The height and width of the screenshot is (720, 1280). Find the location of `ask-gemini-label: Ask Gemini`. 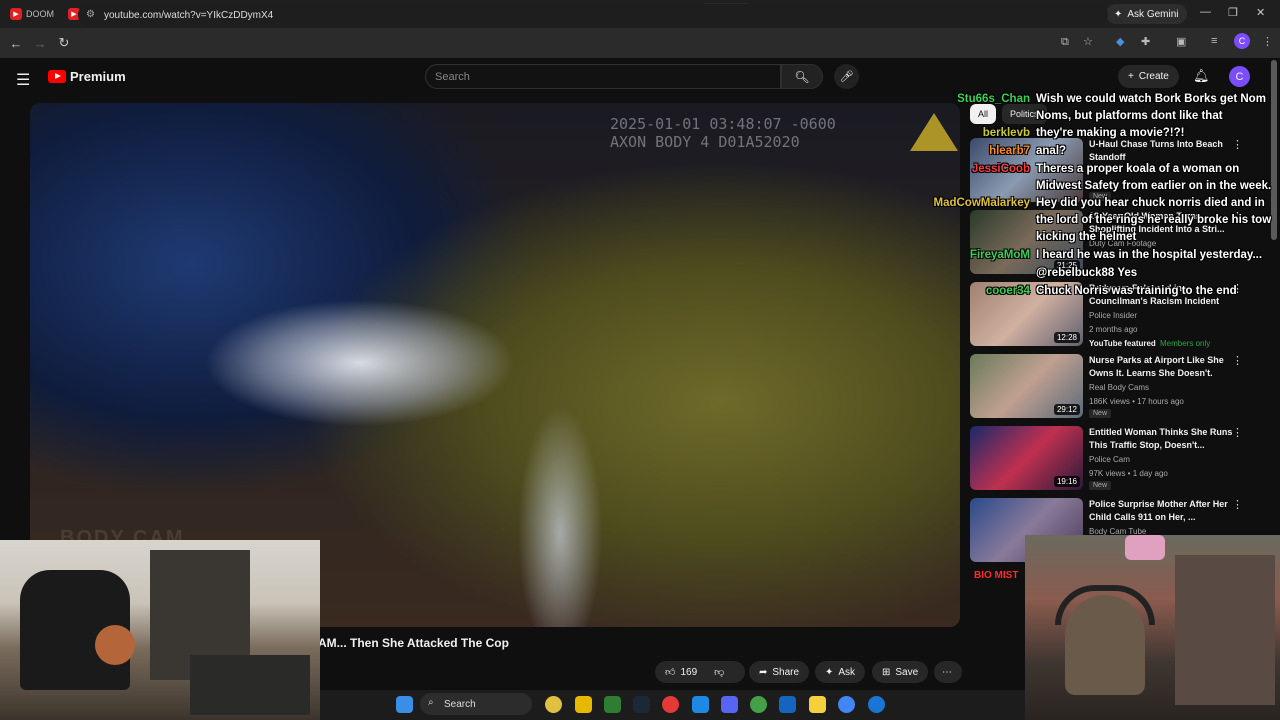

ask-gemini-label: Ask Gemini is located at coordinates (1153, 14).